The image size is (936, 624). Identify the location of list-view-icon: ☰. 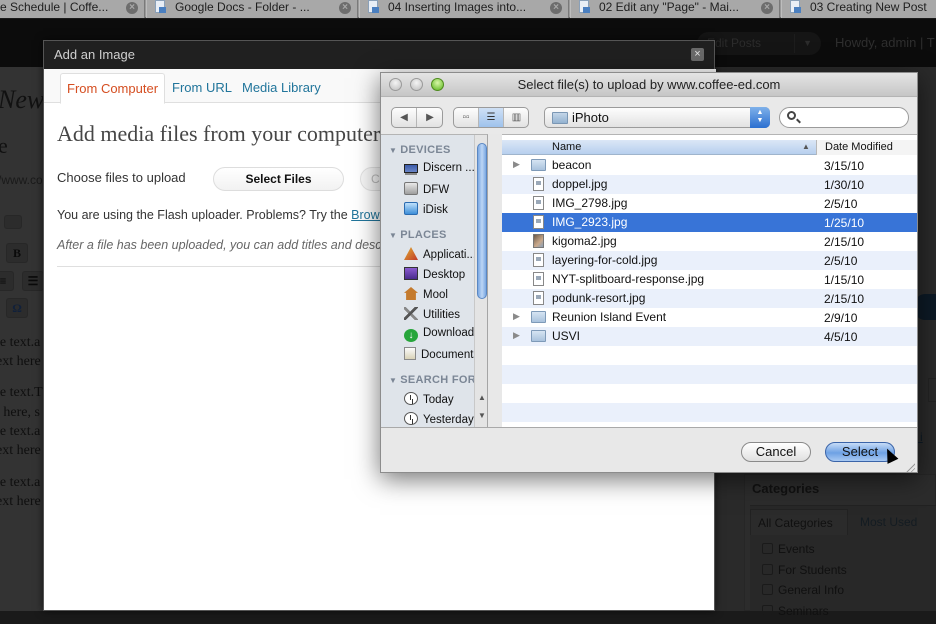
(491, 117).